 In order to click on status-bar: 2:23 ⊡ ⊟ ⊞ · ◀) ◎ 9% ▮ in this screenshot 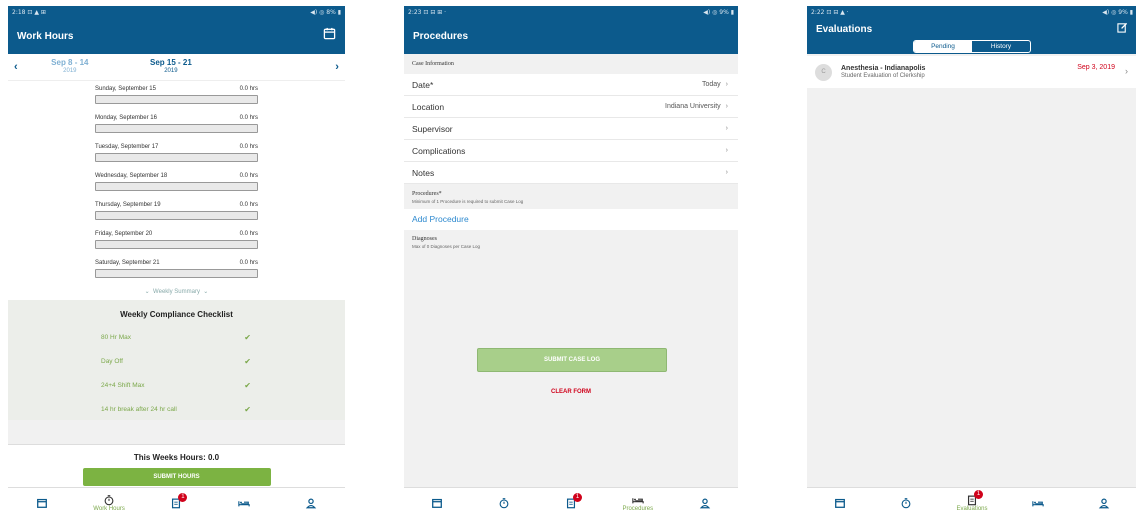, I will do `click(571, 12)`.